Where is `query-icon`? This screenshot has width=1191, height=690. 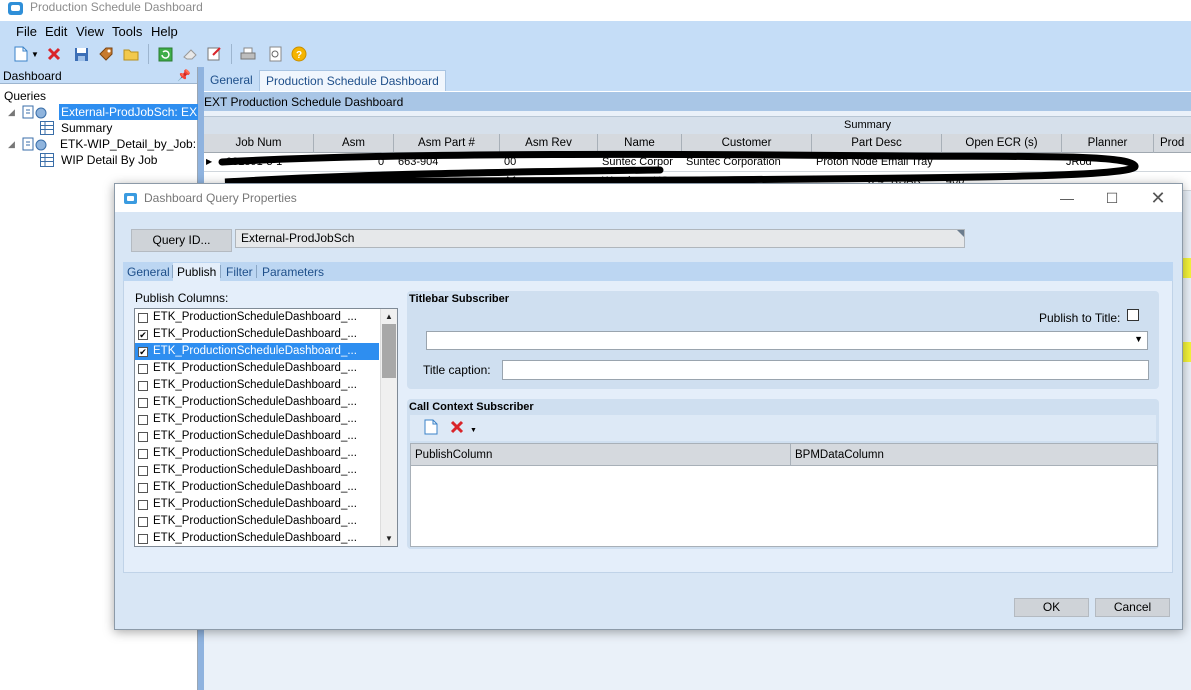 query-icon is located at coordinates (35, 144).